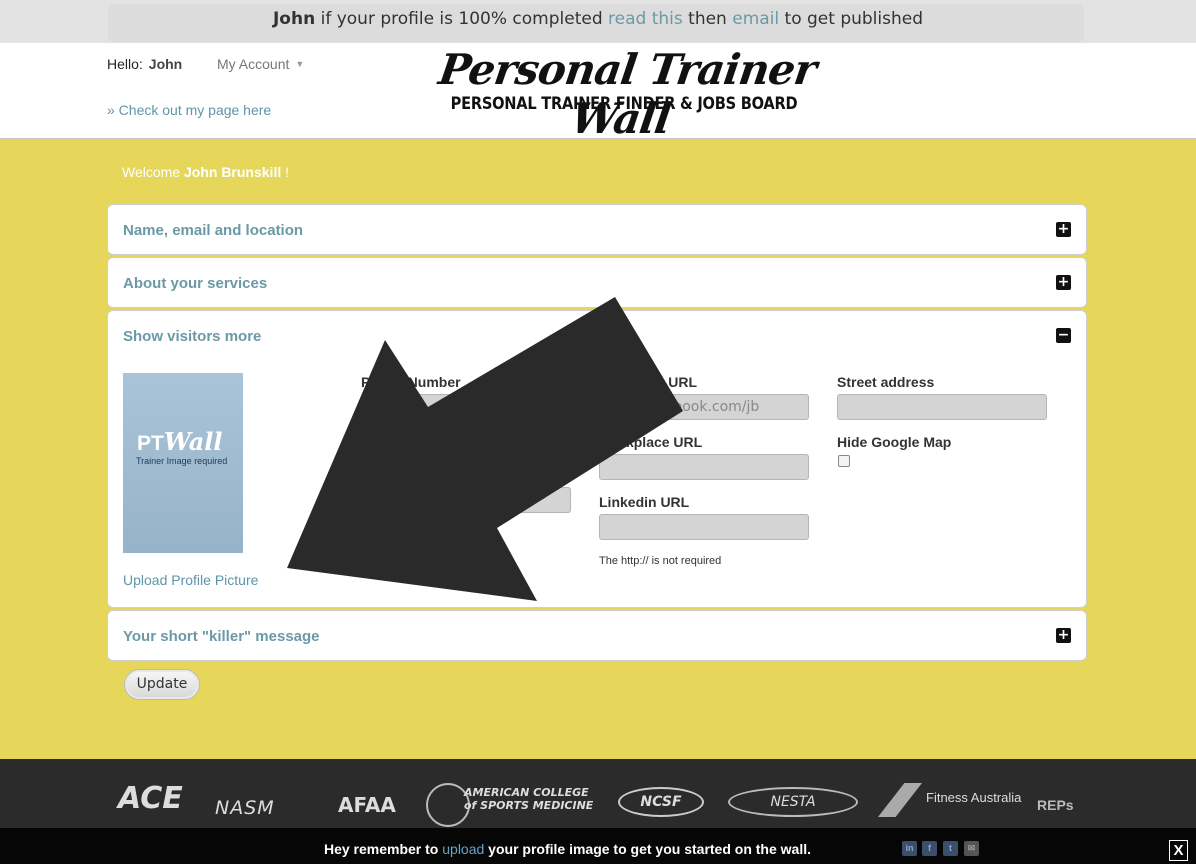 The height and width of the screenshot is (864, 1196). I want to click on facebook-url-label: Facebook URL, so click(648, 382).